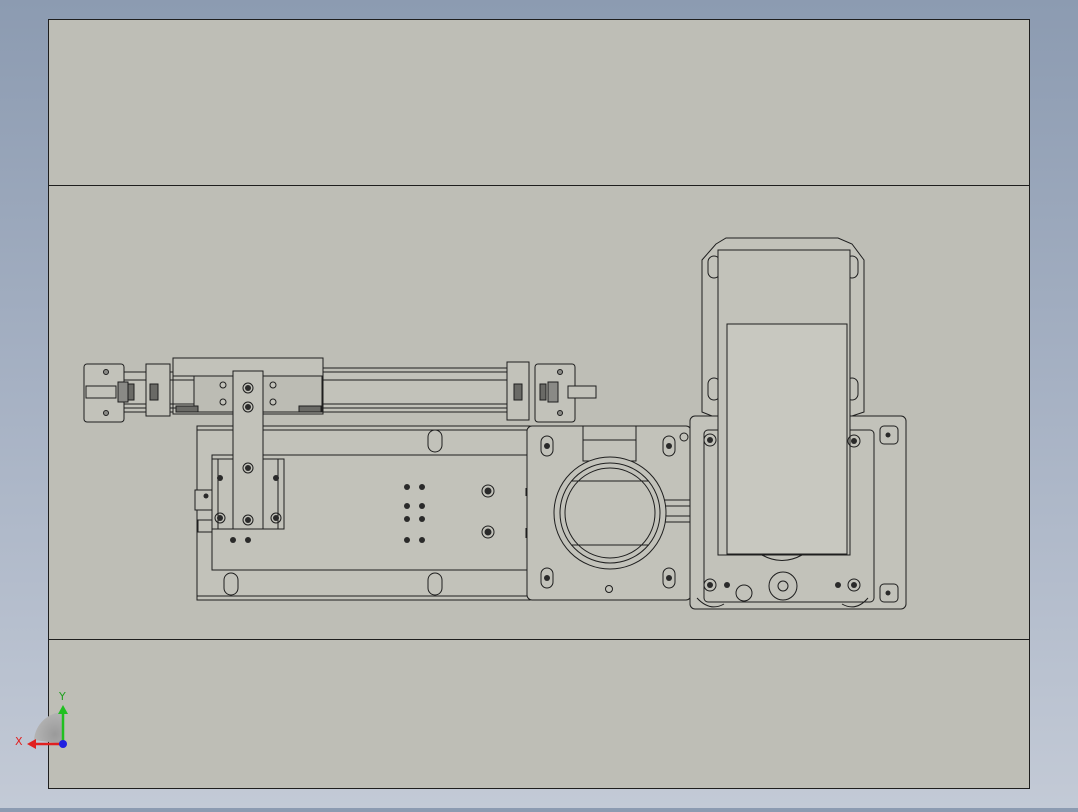 The image size is (1078, 812). Describe the element at coordinates (41, 719) in the screenshot. I see `coordinate-triad: Y X` at that location.